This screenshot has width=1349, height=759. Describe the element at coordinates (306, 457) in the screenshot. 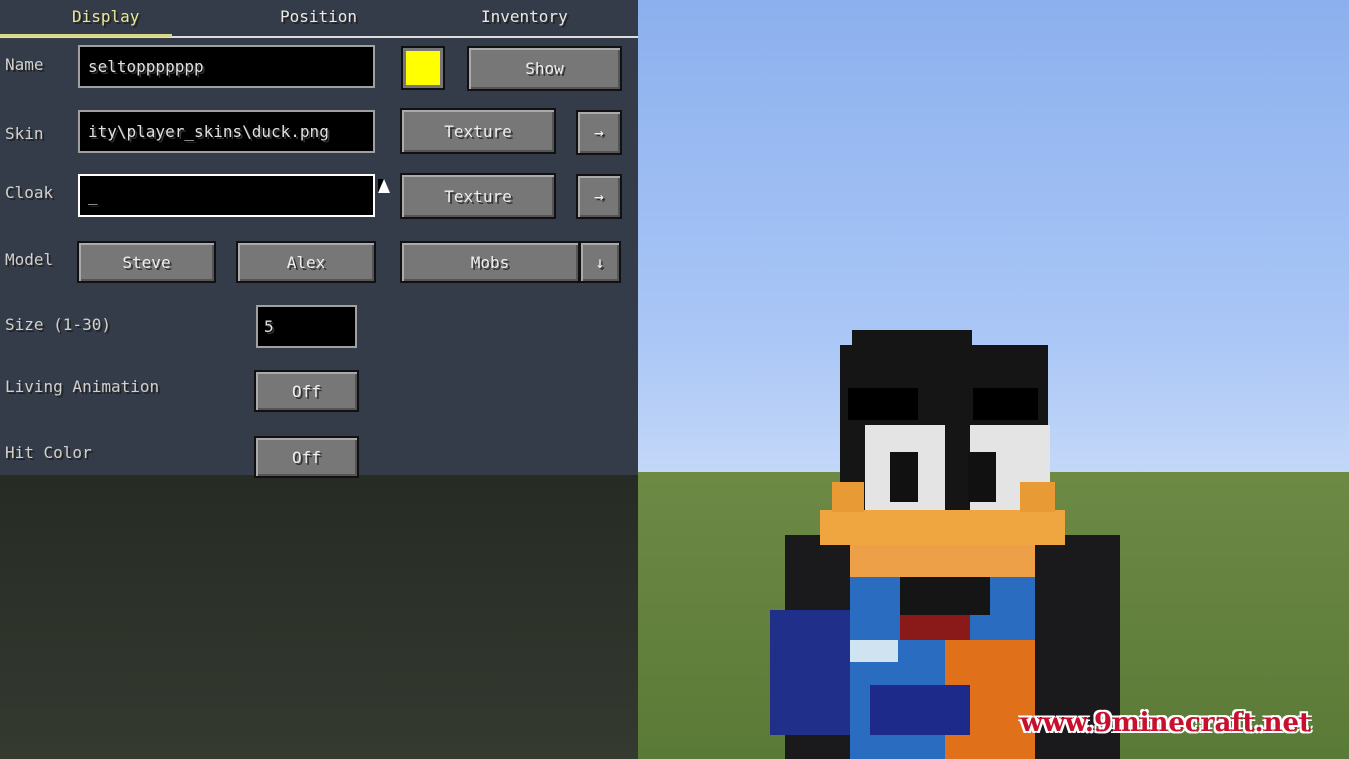

I see `hit-color-toggle: Off` at that location.